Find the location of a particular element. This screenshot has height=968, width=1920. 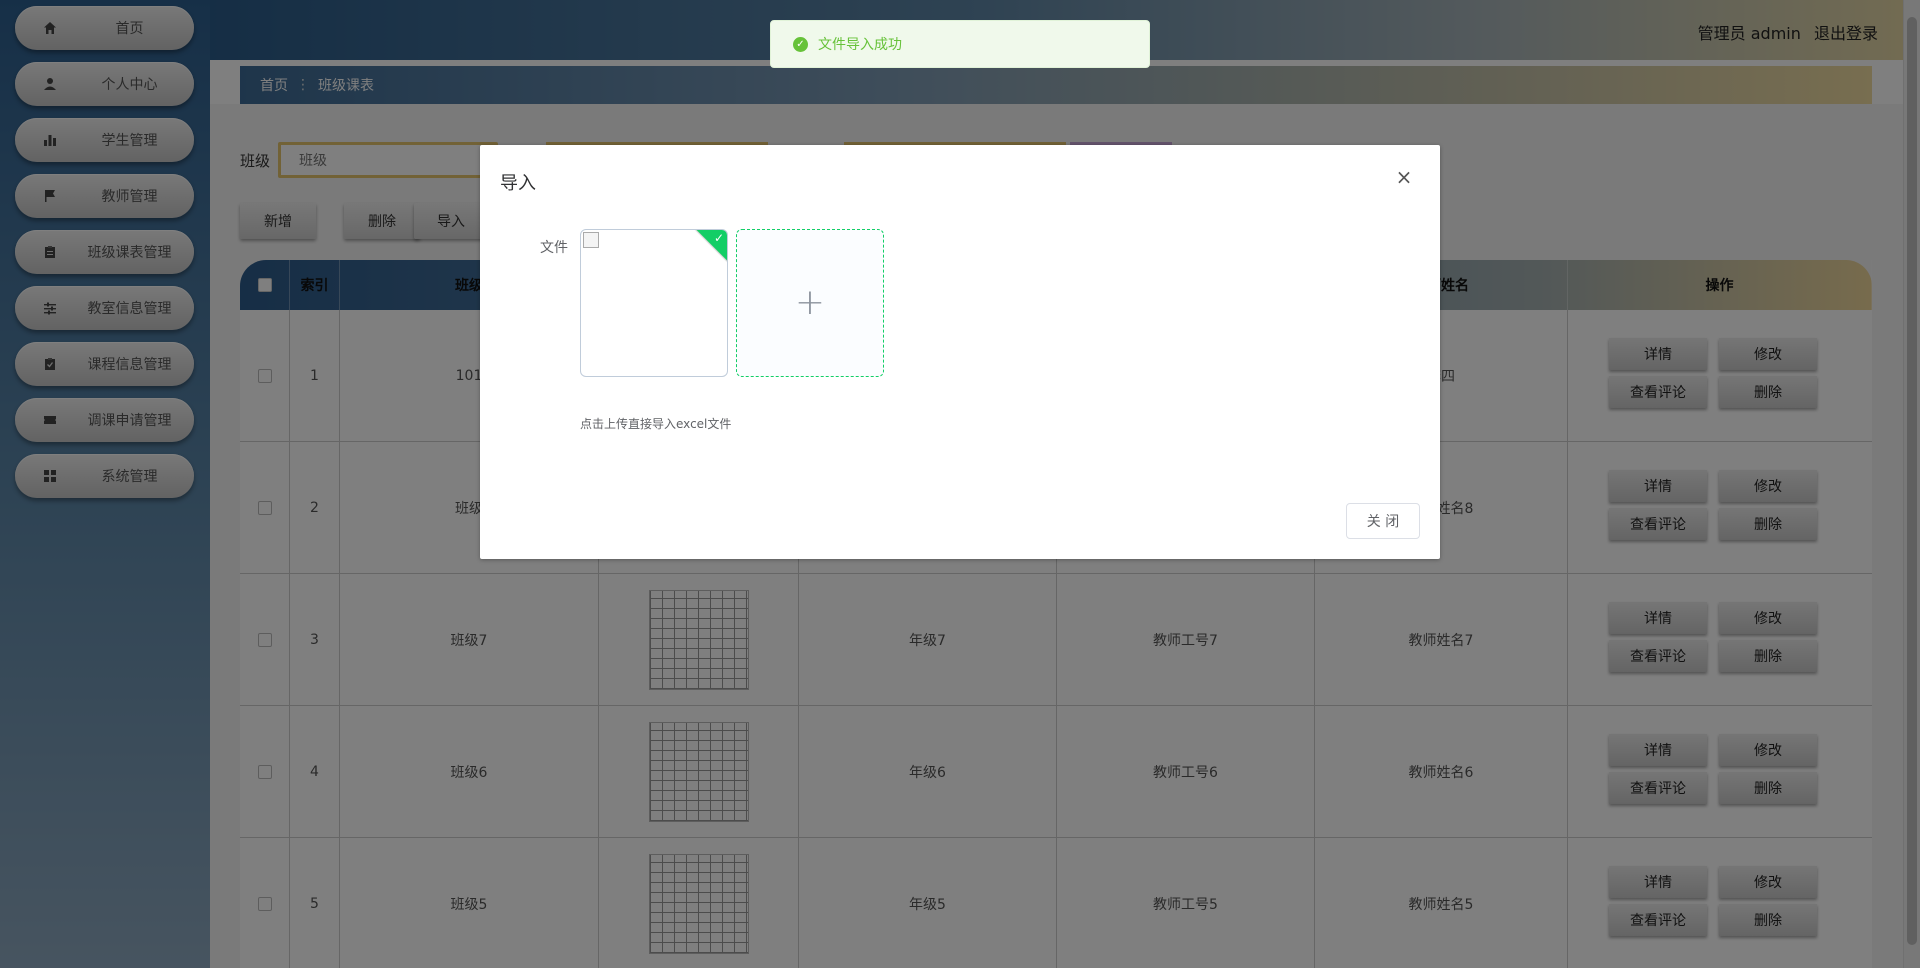

file-label: 文件 is located at coordinates (554, 248).